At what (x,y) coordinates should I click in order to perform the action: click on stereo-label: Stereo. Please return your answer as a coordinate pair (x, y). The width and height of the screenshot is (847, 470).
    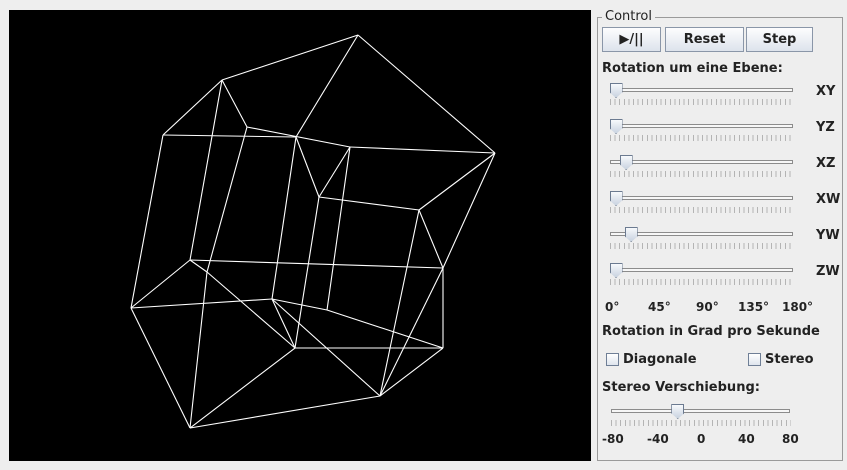
    Looking at the image, I should click on (789, 359).